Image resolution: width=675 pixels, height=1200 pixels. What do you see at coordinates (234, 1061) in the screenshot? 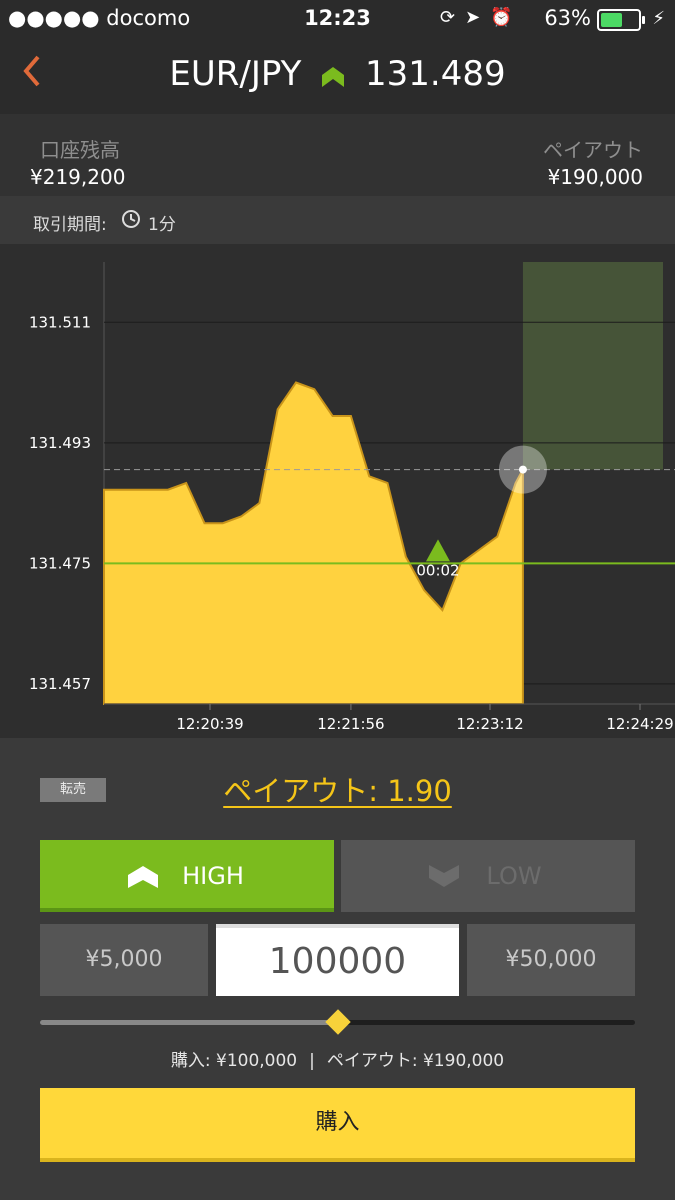
I see `summary-buy: 購入: ¥100,000` at bounding box center [234, 1061].